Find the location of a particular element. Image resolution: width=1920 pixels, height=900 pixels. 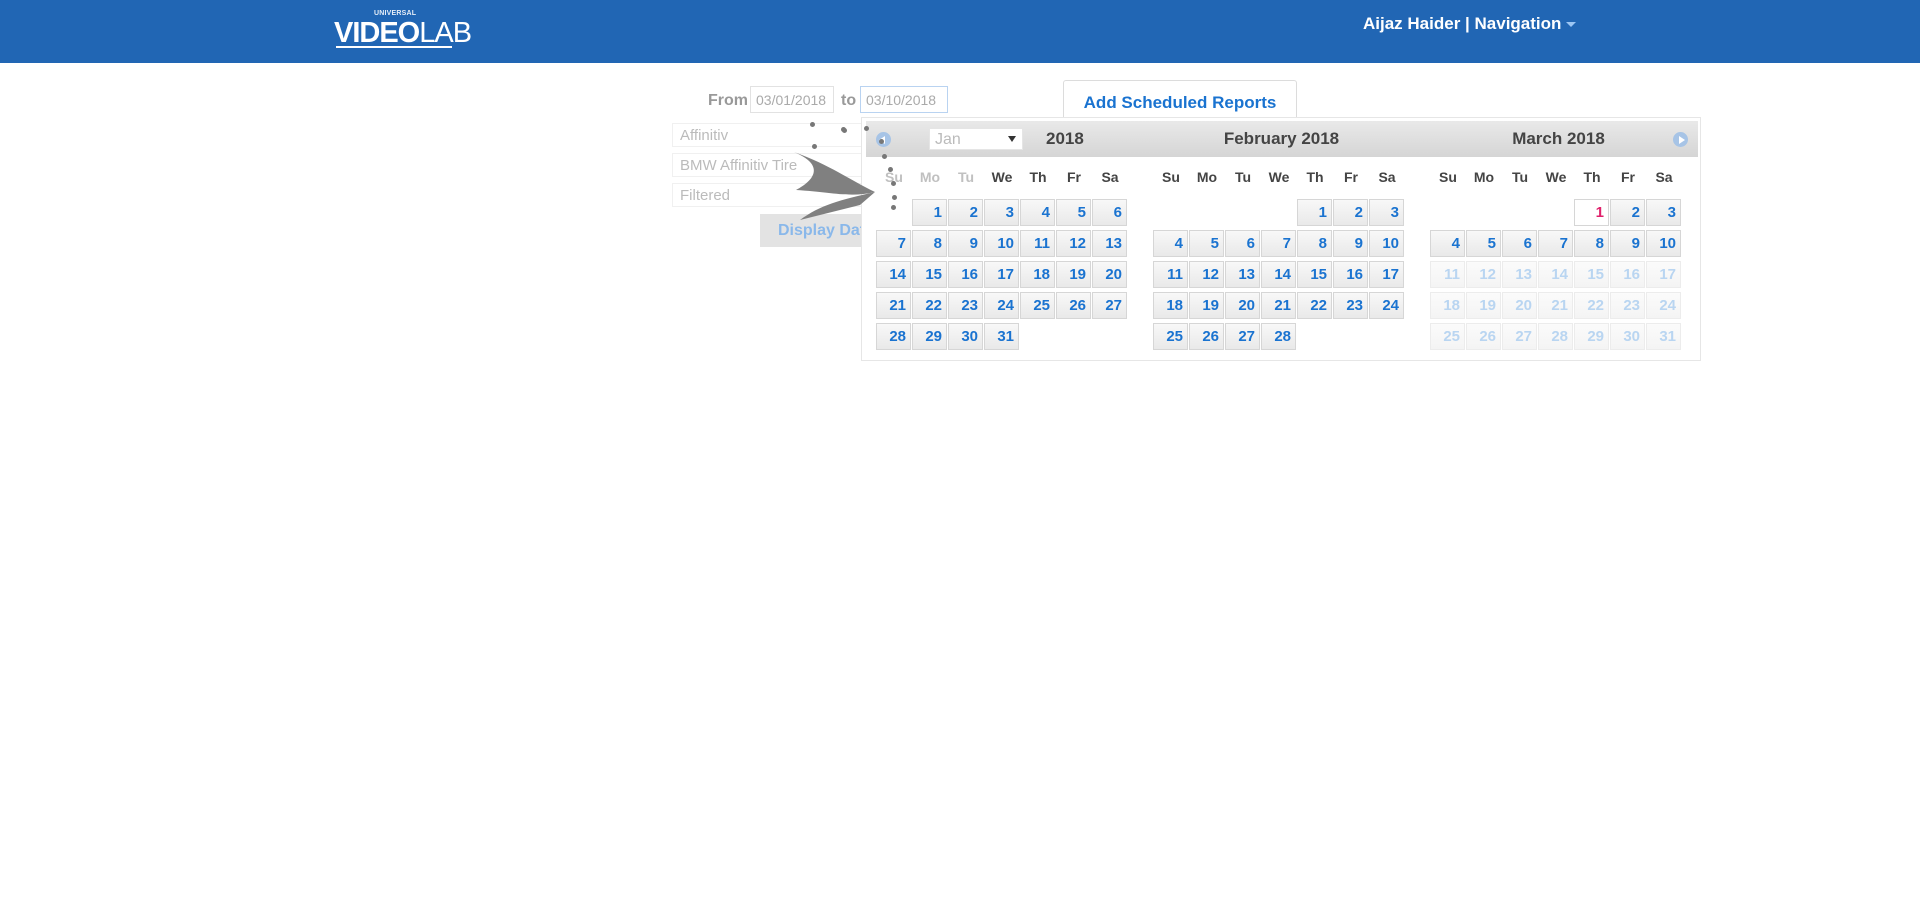

to-date-input: 03/10/2018 is located at coordinates (904, 99).